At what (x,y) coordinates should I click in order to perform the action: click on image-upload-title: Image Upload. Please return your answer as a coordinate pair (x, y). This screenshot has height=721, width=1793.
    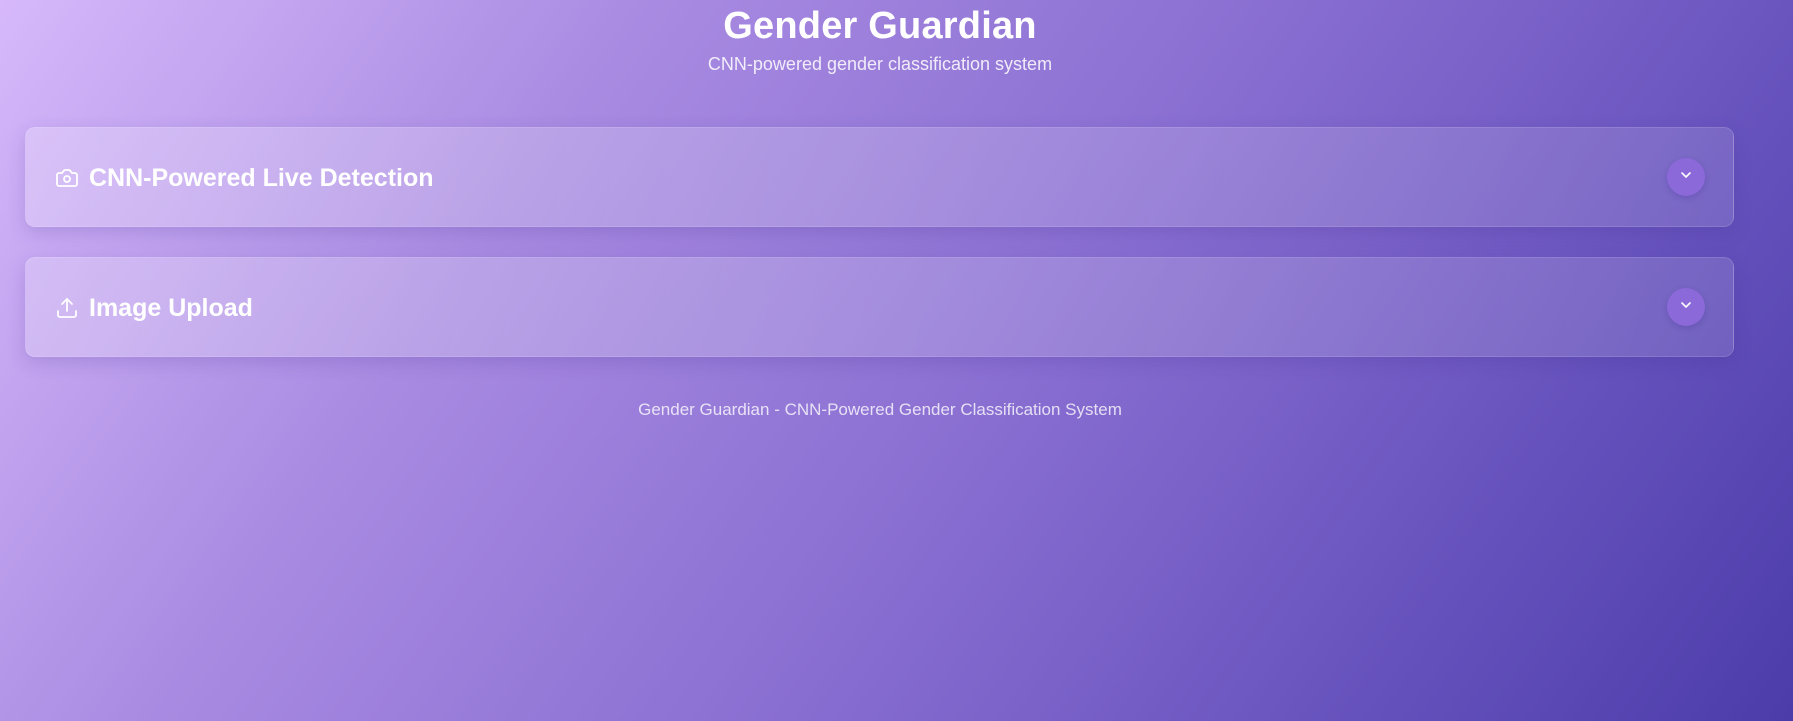
    Looking at the image, I should click on (171, 307).